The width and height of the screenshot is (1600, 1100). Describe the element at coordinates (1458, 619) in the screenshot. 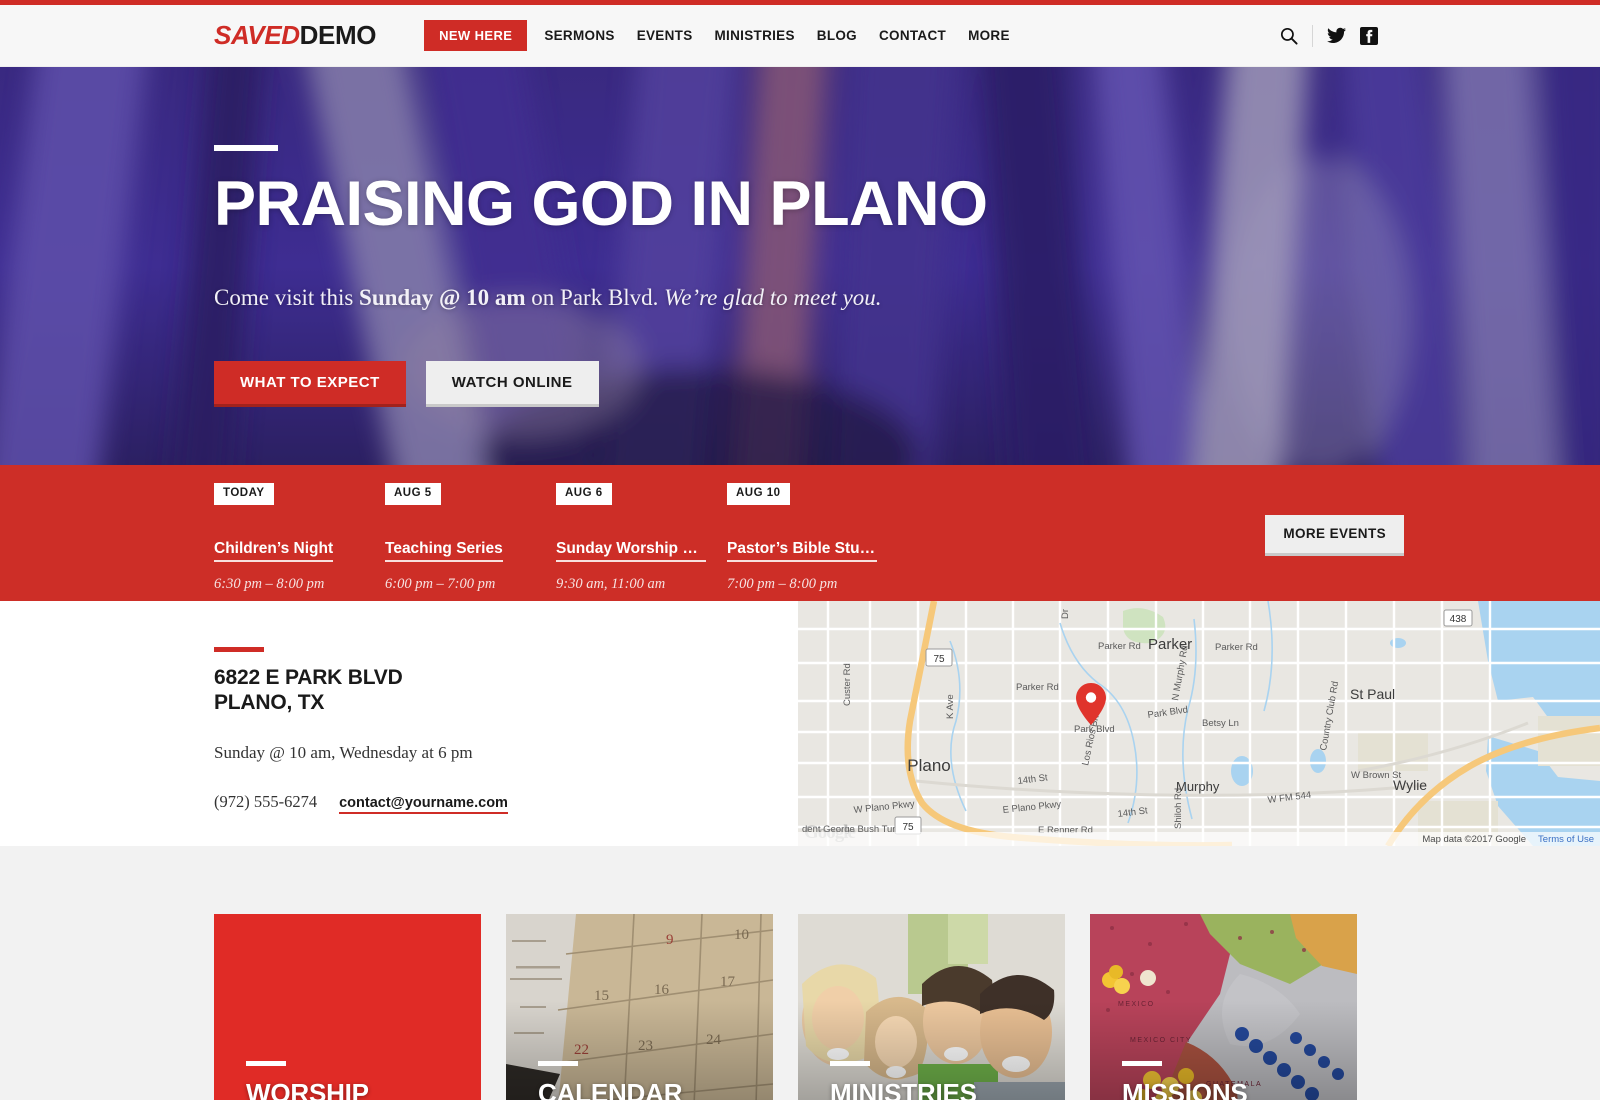

I see `svg-text: 438` at that location.